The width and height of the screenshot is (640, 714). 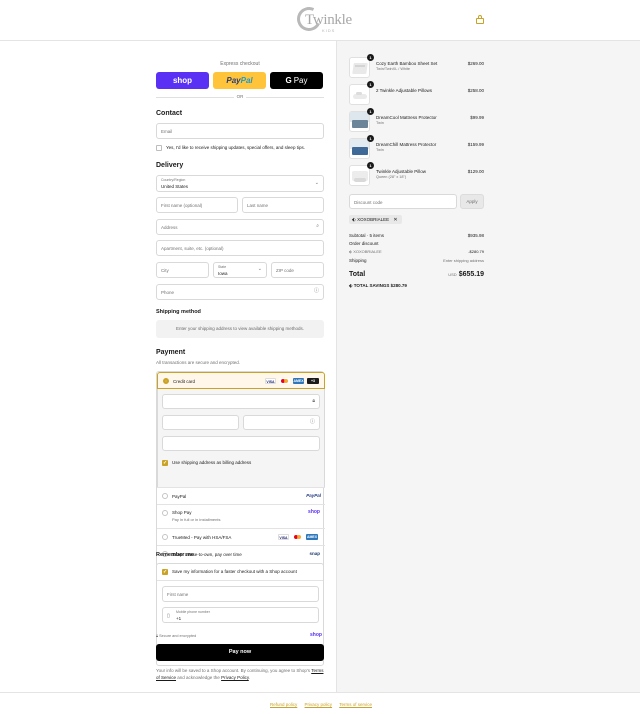 I want to click on brand-logo: Twinkle KIDS, so click(x=322, y=19).